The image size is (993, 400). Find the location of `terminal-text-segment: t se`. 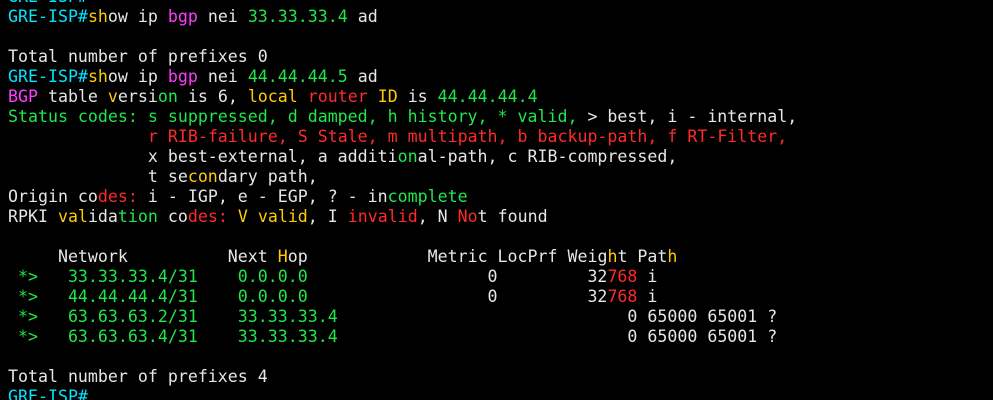

terminal-text-segment: t se is located at coordinates (98, 176).